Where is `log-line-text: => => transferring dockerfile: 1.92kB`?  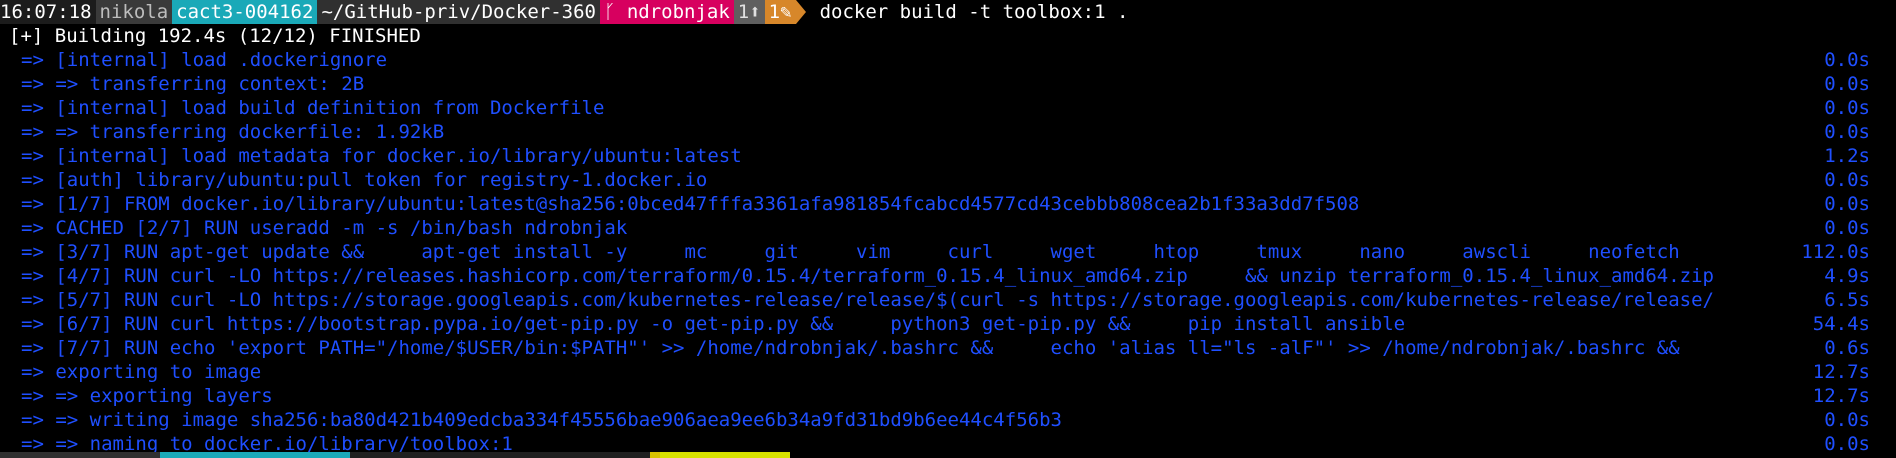 log-line-text: => => transferring dockerfile: 1.92kB is located at coordinates (233, 132).